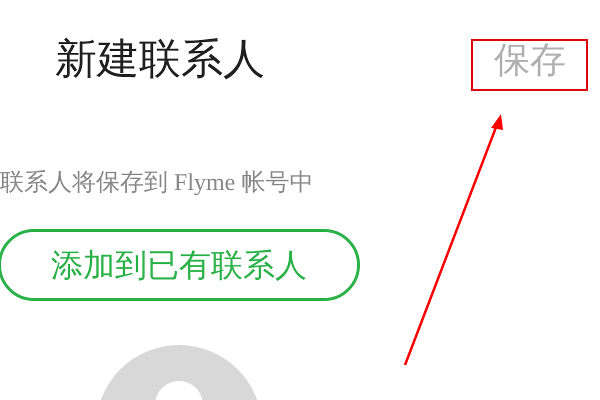  Describe the element at coordinates (160, 60) in the screenshot. I see `page-title: 新建联系人` at that location.